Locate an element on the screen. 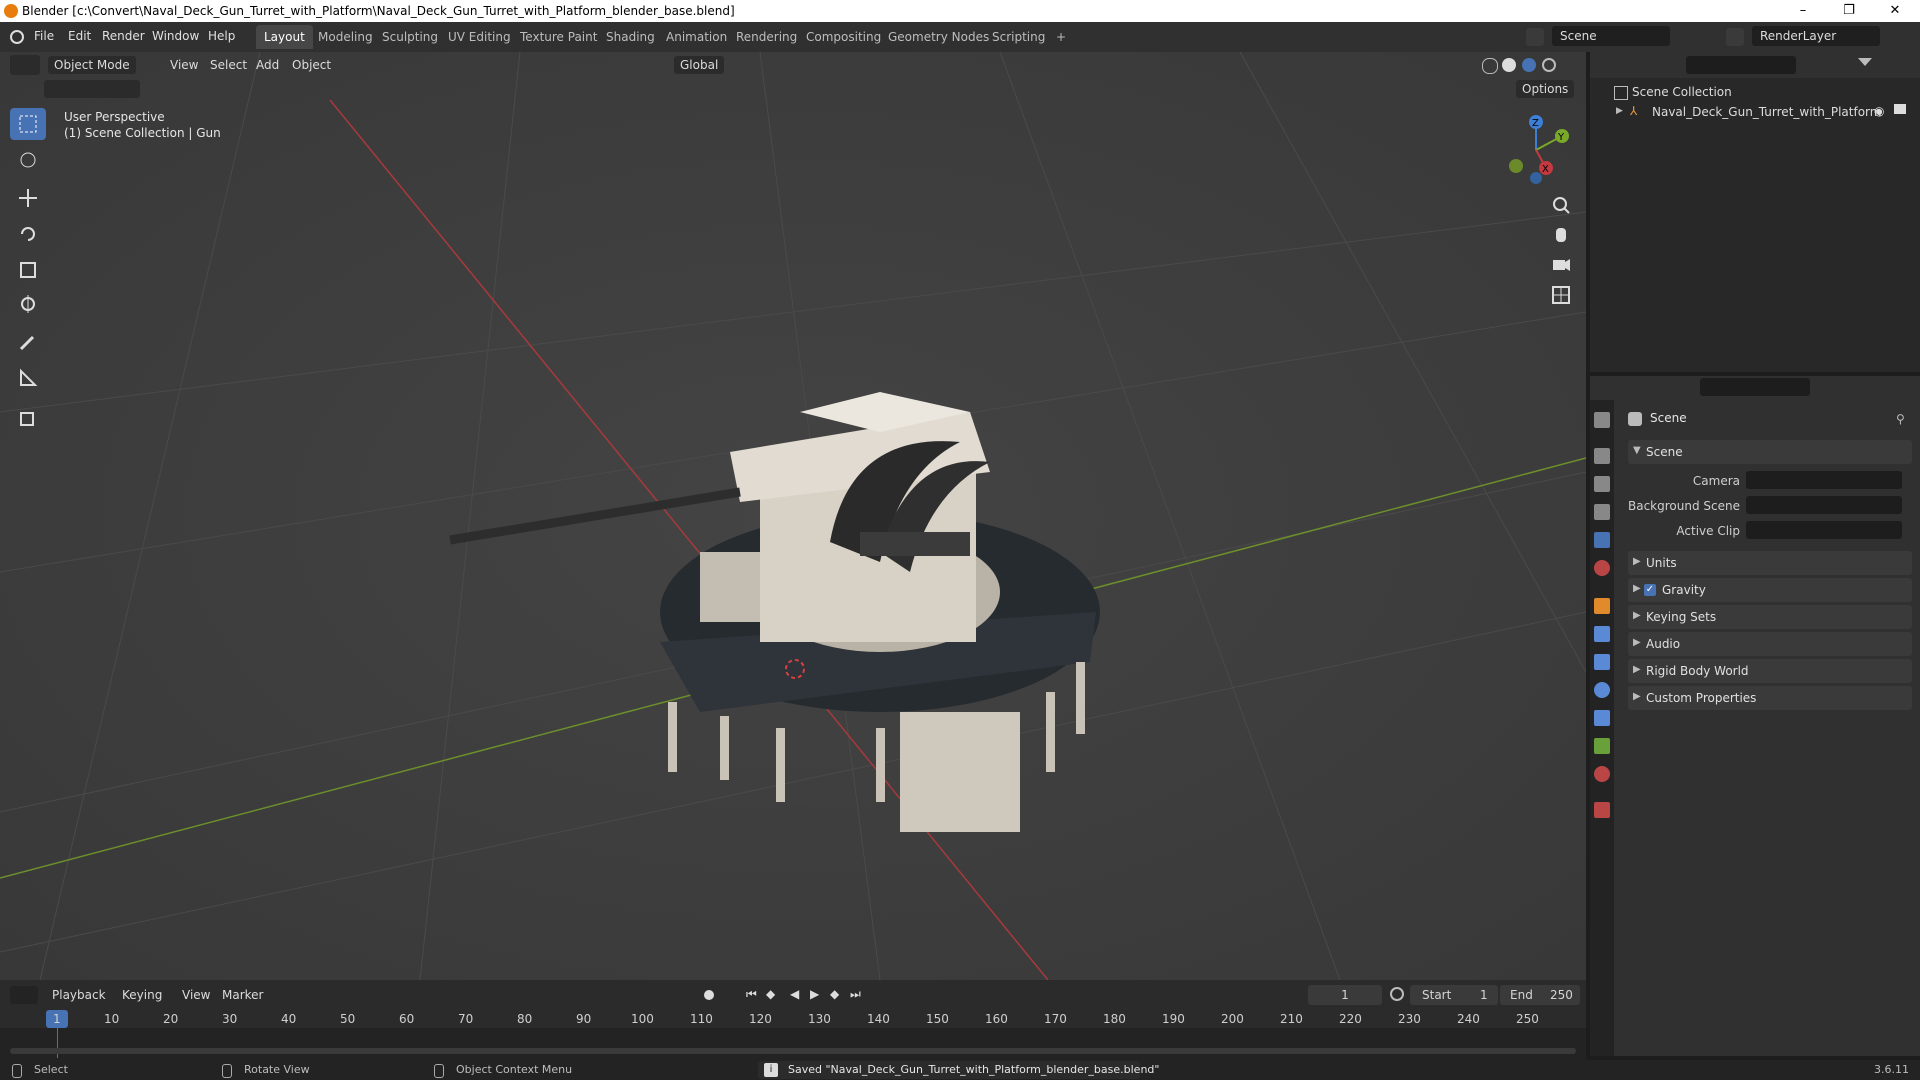 The image size is (1920, 1080). navigation-gizmo: Z Y X is located at coordinates (1536, 150).